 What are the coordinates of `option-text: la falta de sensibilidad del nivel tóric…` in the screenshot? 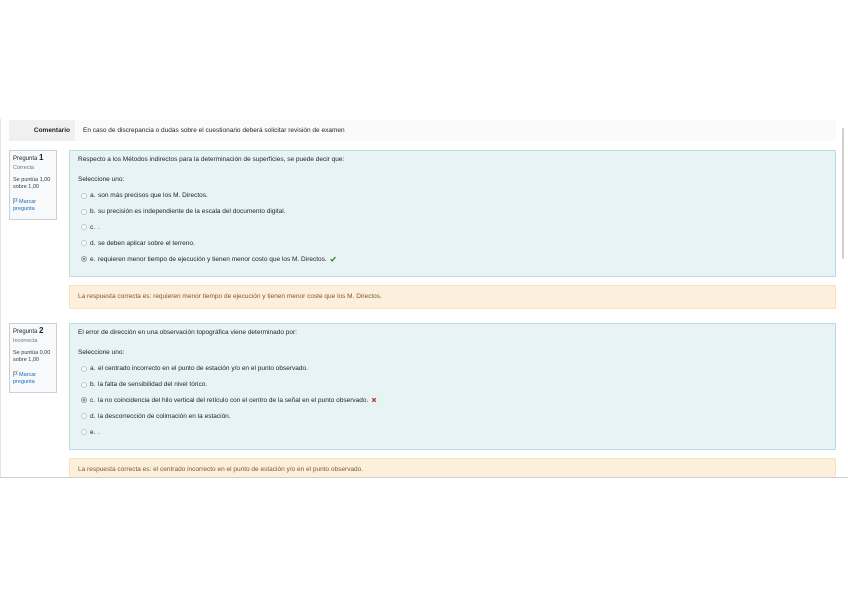 It's located at (153, 385).